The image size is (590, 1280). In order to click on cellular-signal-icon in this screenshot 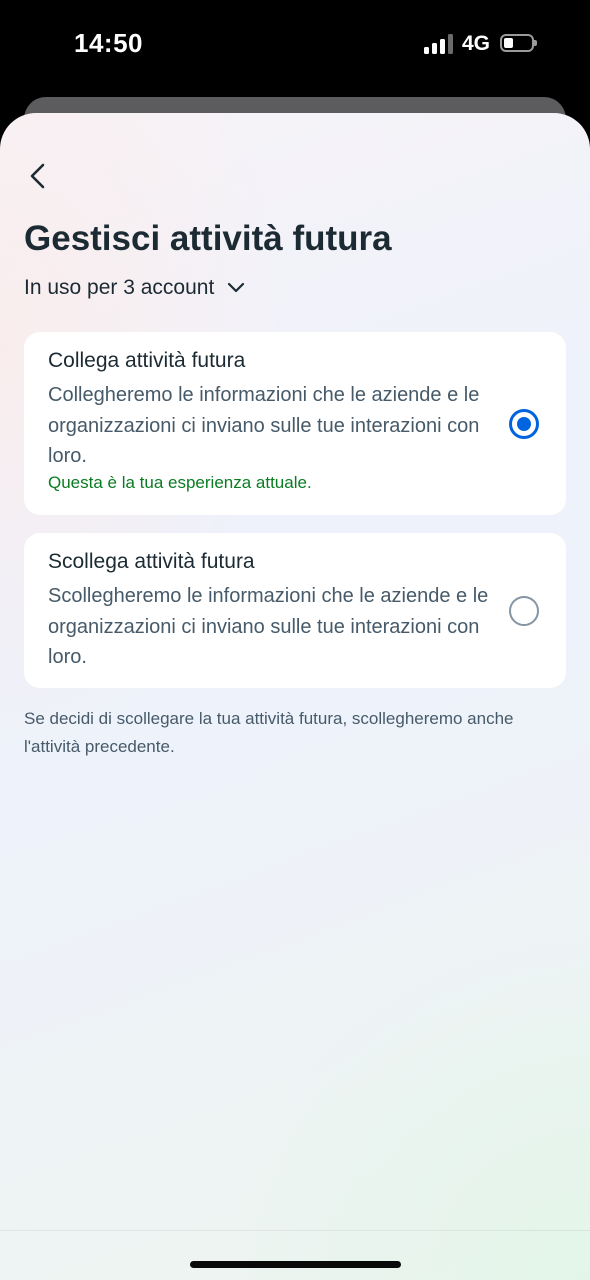, I will do `click(439, 44)`.